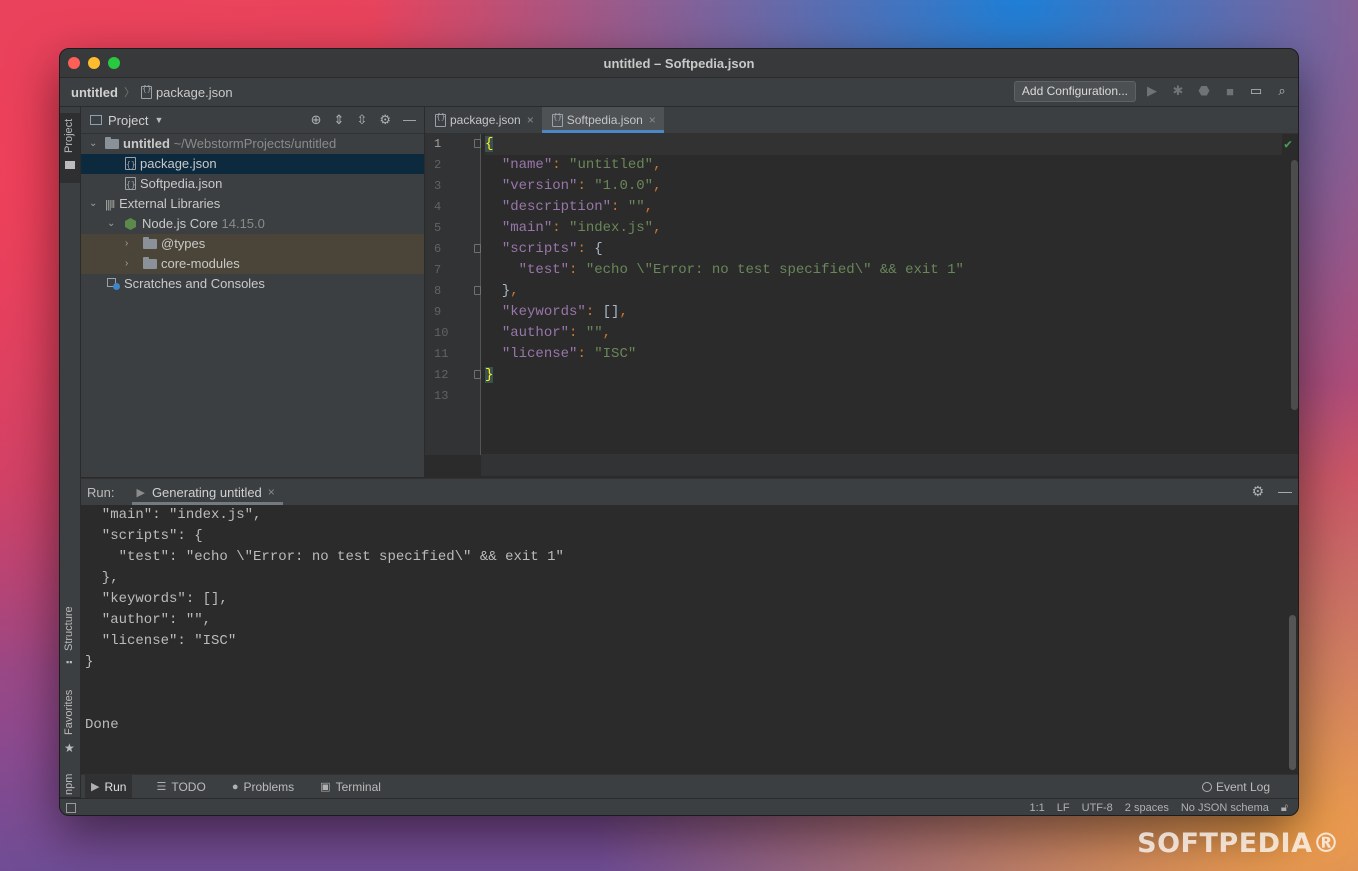 The height and width of the screenshot is (871, 1358). I want to click on tree-item-label: Softpedia.json, so click(181, 183).